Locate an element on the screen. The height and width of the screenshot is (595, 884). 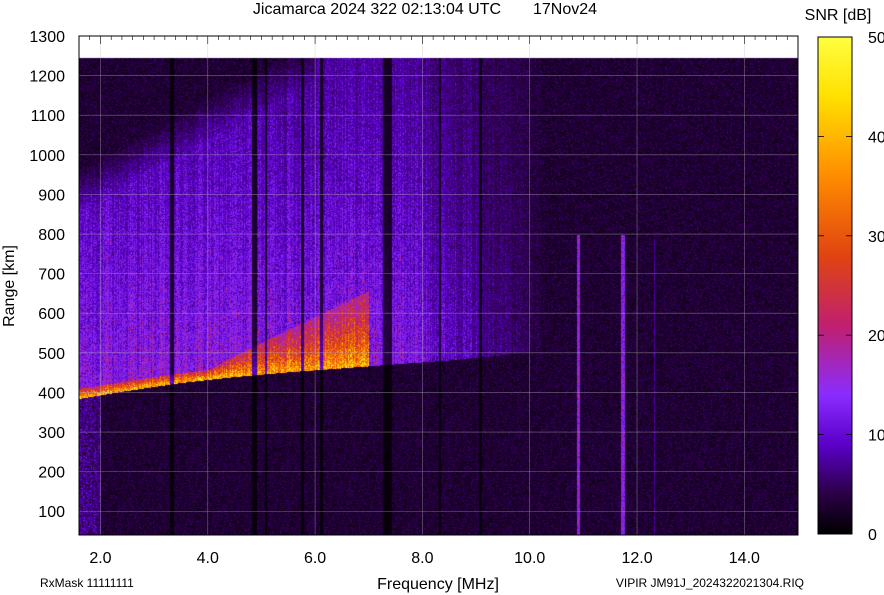
colorbar-tick-label: 50 is located at coordinates (876, 38).